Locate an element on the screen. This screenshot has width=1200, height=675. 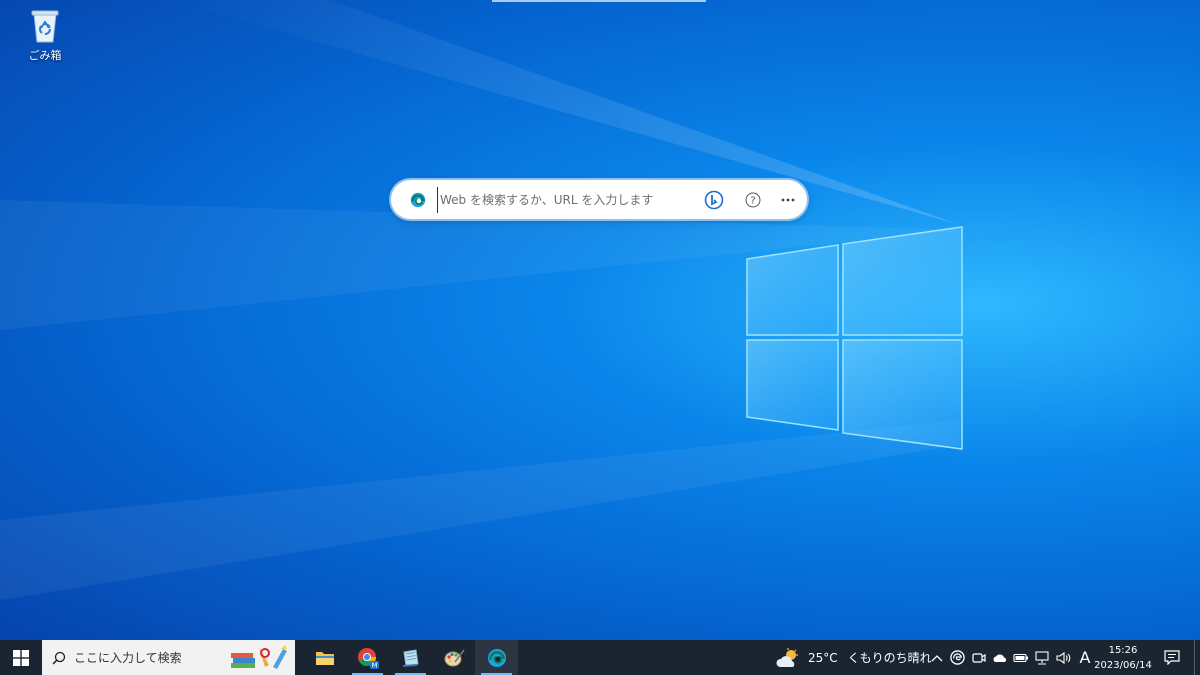
windows-logo-wallpaper is located at coordinates (854, 338).